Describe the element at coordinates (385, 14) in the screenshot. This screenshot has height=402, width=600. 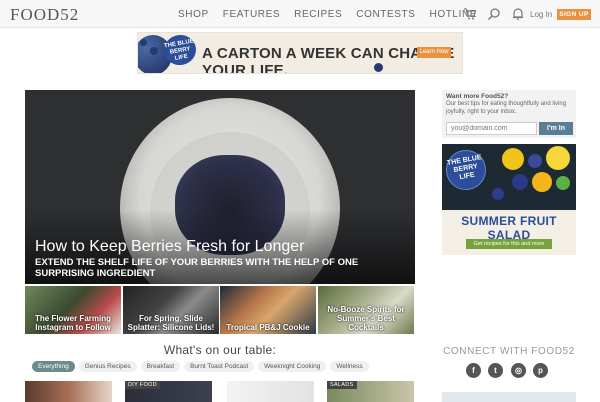
I see `nav-contests: CONTESTS` at that location.